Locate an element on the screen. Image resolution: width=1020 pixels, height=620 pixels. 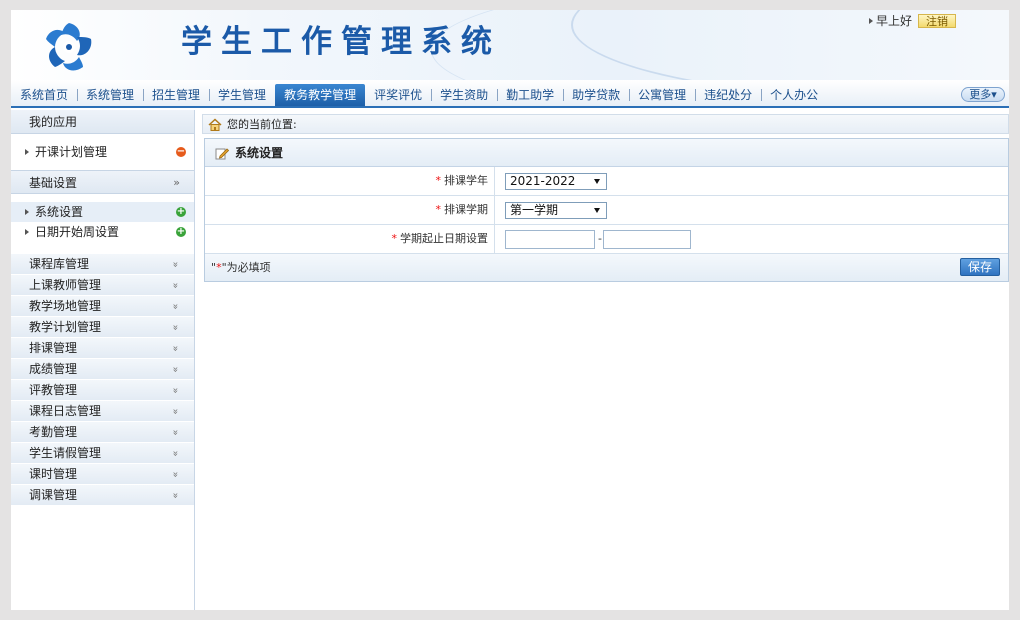
nav-item: 违纪处分 is located at coordinates (728, 95).